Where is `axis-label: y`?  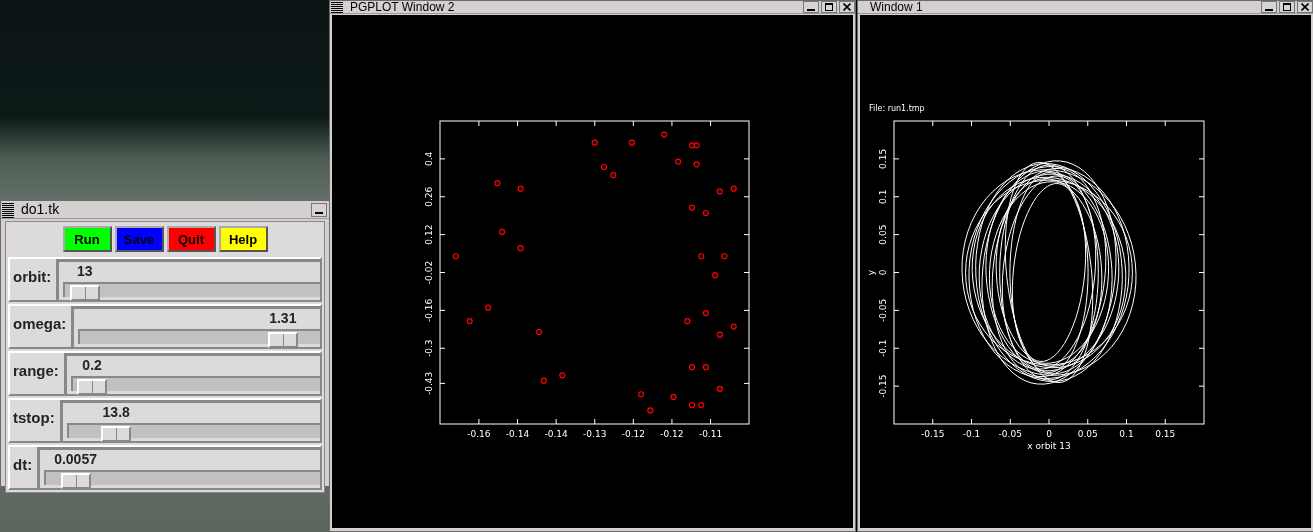 axis-label: y is located at coordinates (871, 272).